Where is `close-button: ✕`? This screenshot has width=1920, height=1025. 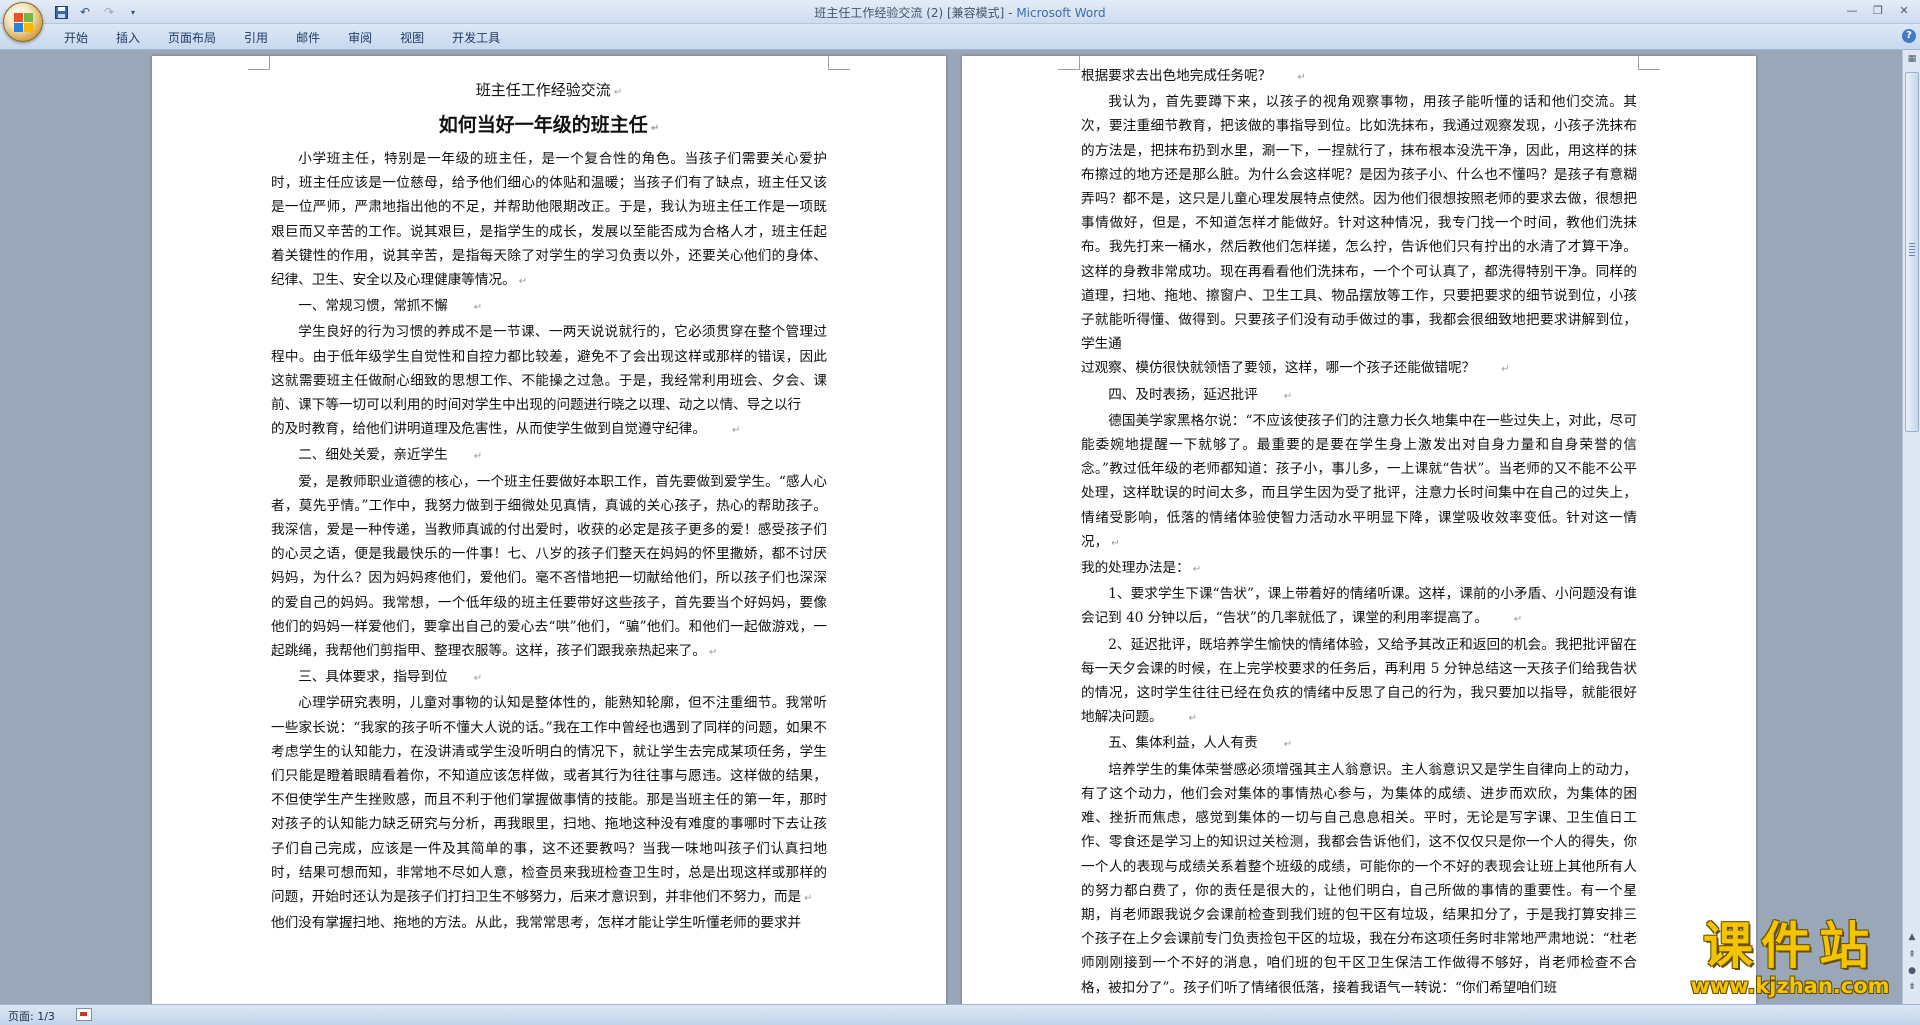
close-button: ✕ is located at coordinates (1904, 10).